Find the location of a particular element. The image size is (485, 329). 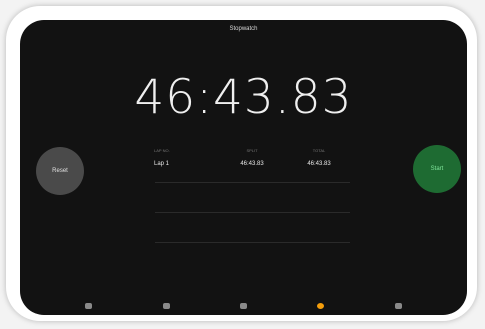

reset-button: Reset is located at coordinates (60, 171).